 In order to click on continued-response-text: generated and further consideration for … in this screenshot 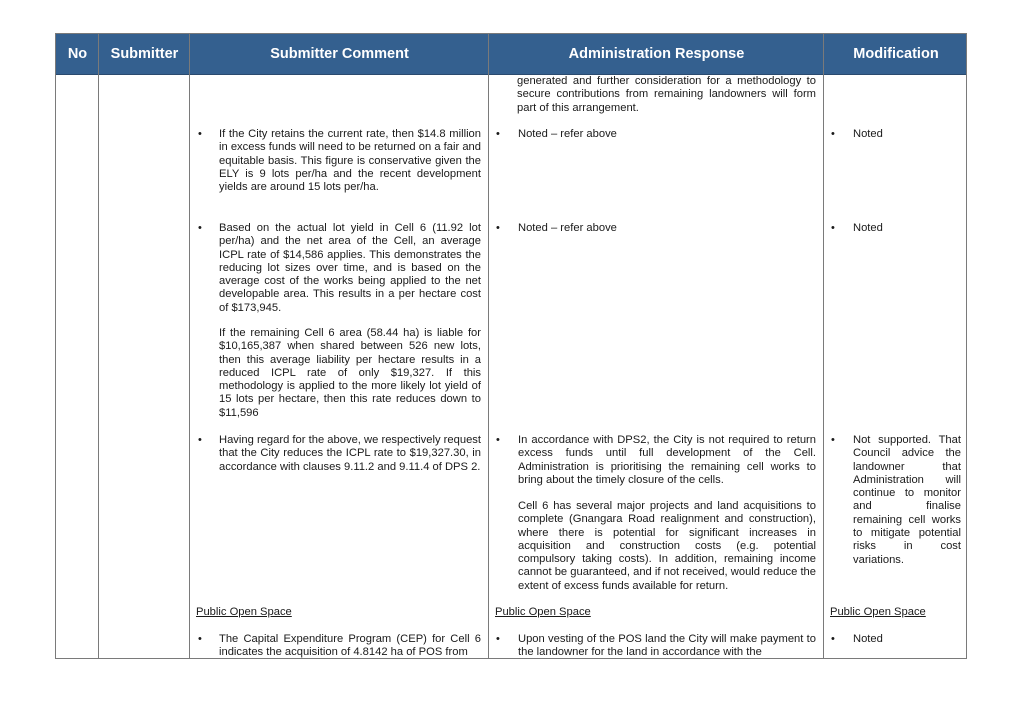, I will do `click(666, 94)`.